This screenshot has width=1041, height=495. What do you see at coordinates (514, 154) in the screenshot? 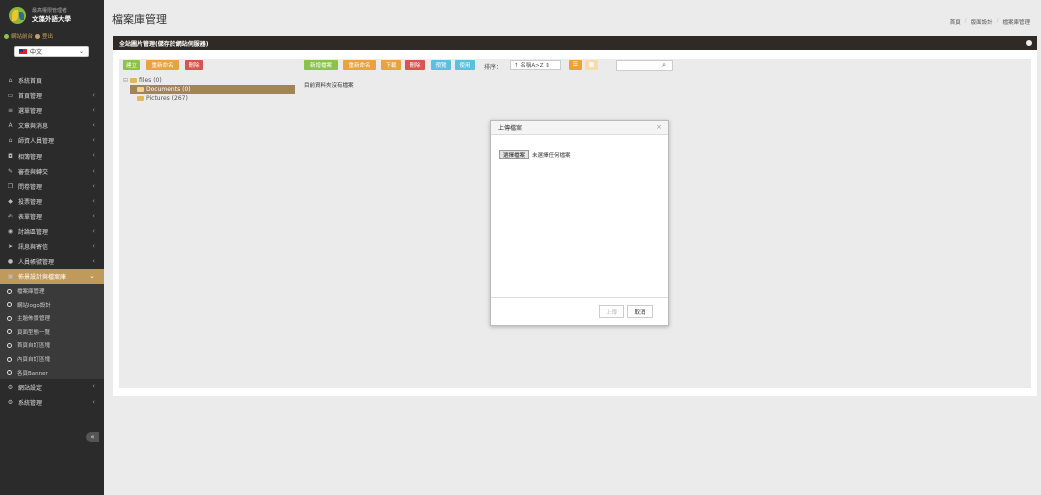
I see `choose-file-button: 選擇檔案` at bounding box center [514, 154].